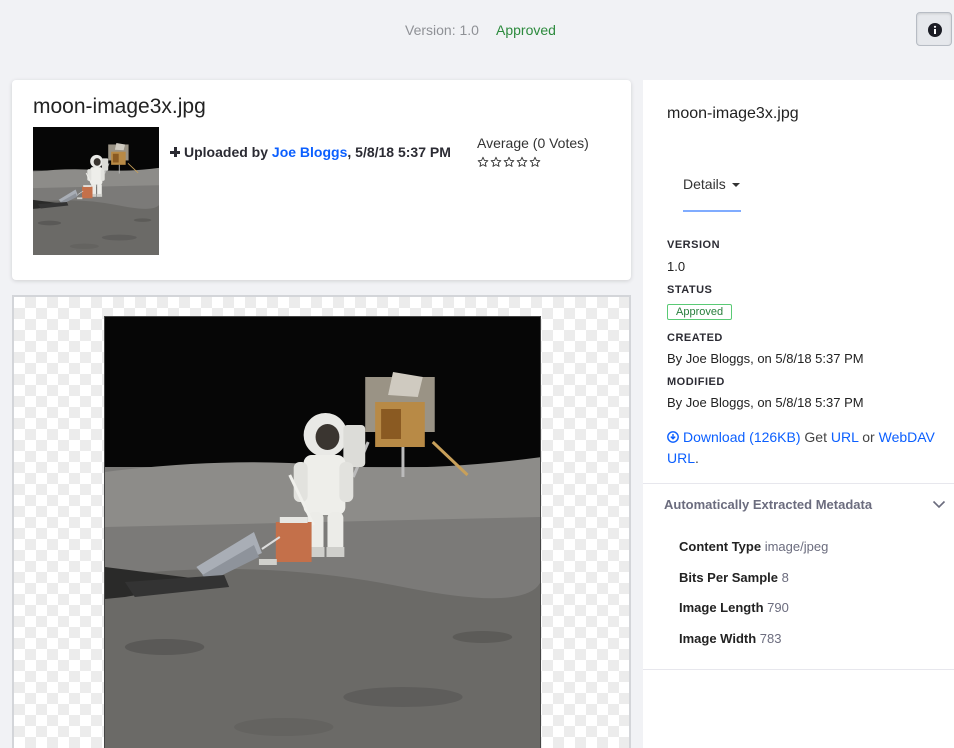  Describe the element at coordinates (845, 437) in the screenshot. I see `url-link: URL` at that location.